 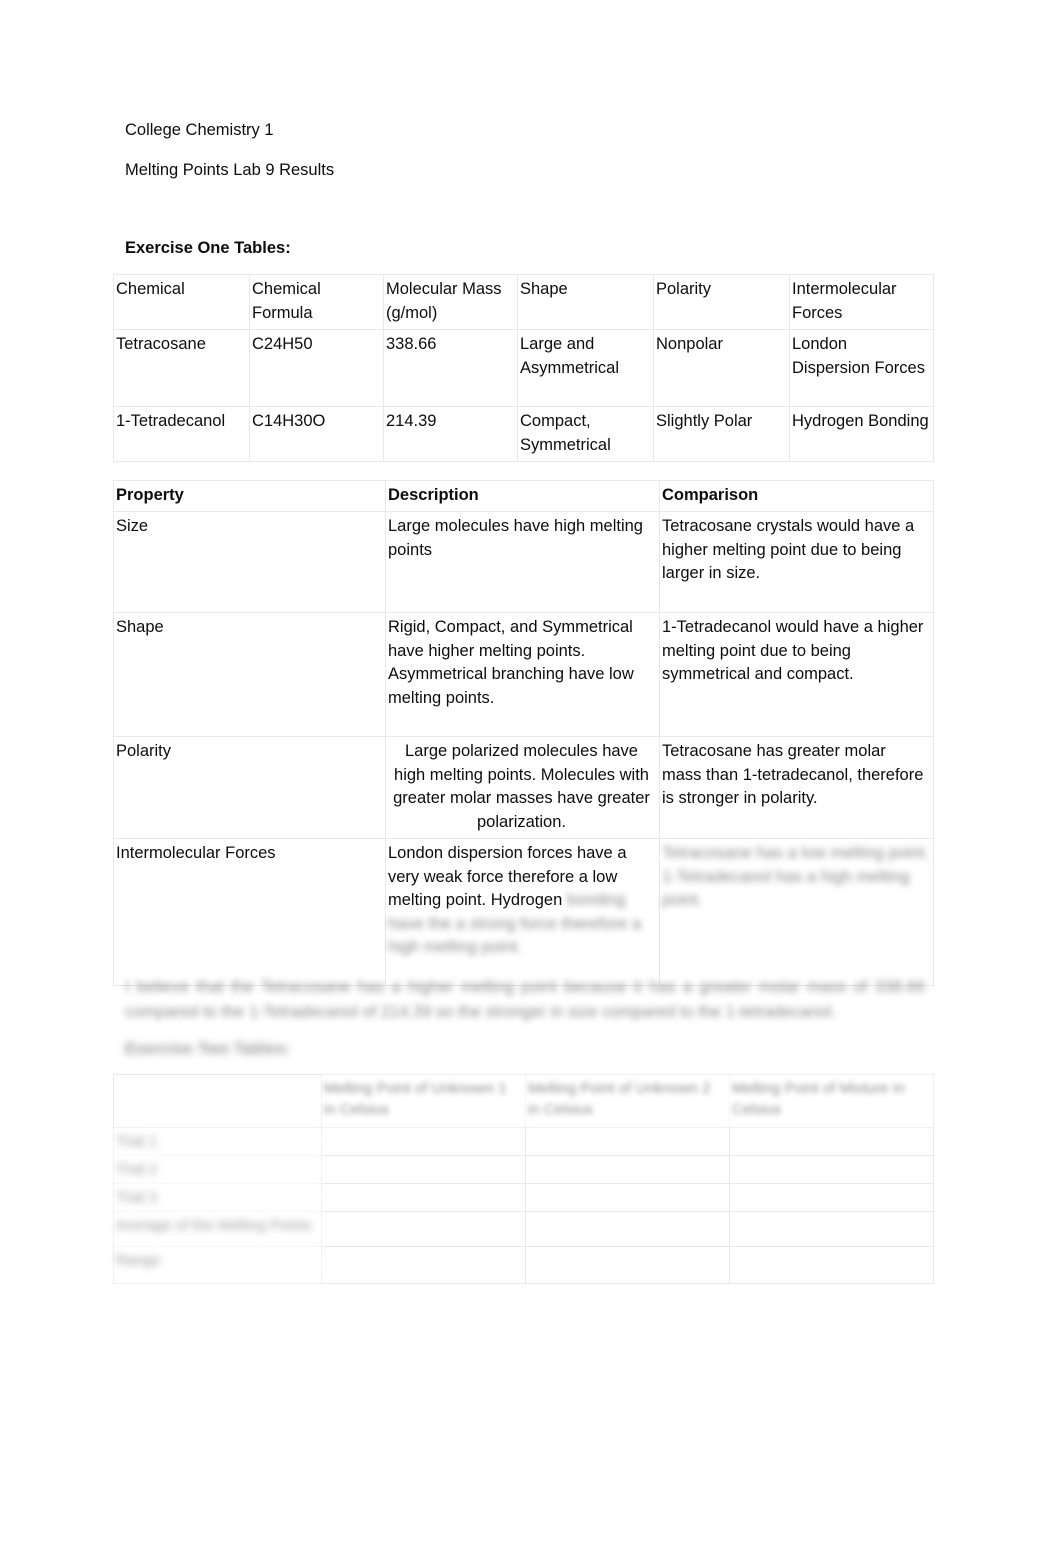 I want to click on header-intermolecular-forces: Intermolecular Forces, so click(x=861, y=302).